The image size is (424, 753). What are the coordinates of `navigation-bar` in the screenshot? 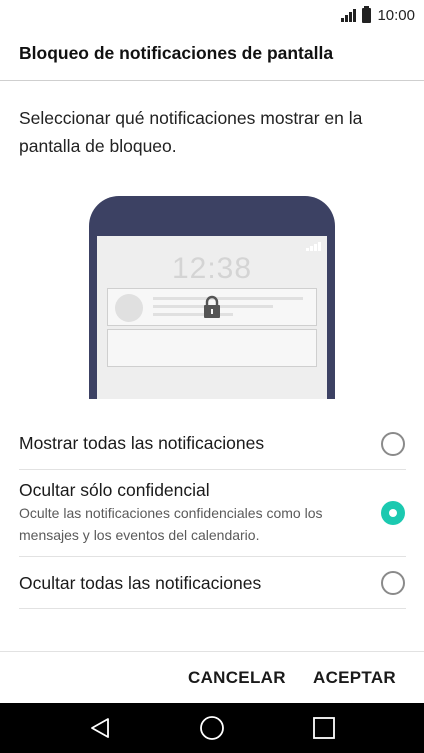 It's located at (212, 728).